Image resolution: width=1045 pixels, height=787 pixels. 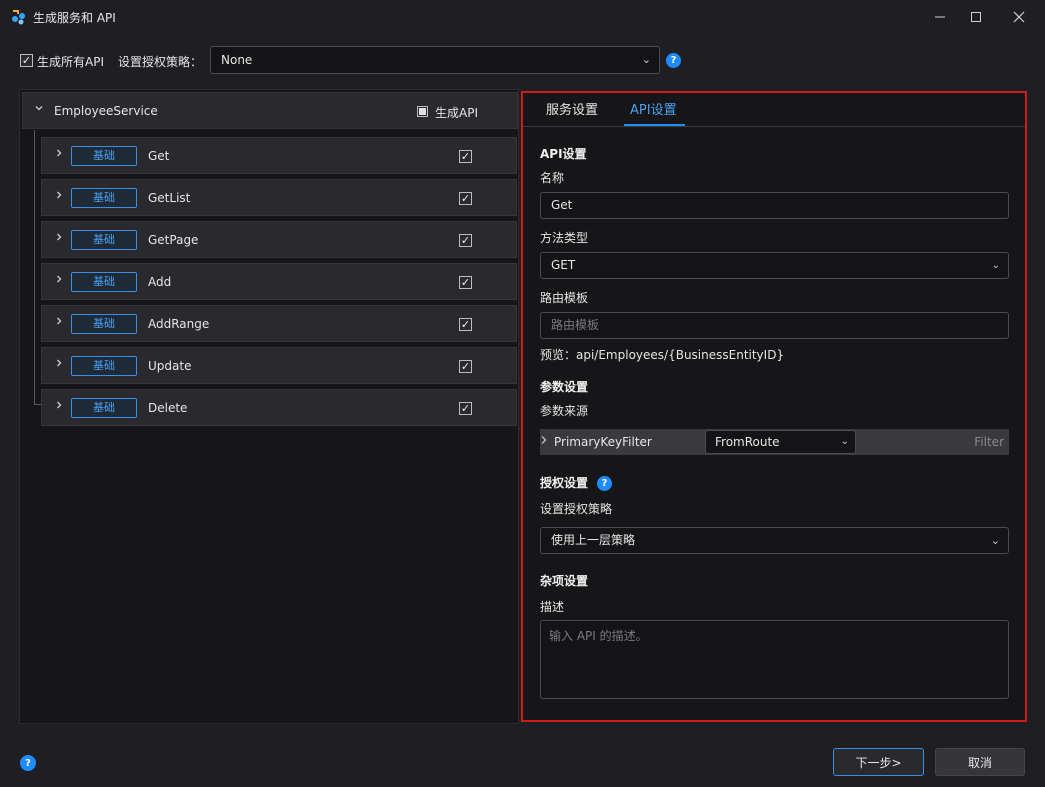 I want to click on minimize-button, so click(x=940, y=17).